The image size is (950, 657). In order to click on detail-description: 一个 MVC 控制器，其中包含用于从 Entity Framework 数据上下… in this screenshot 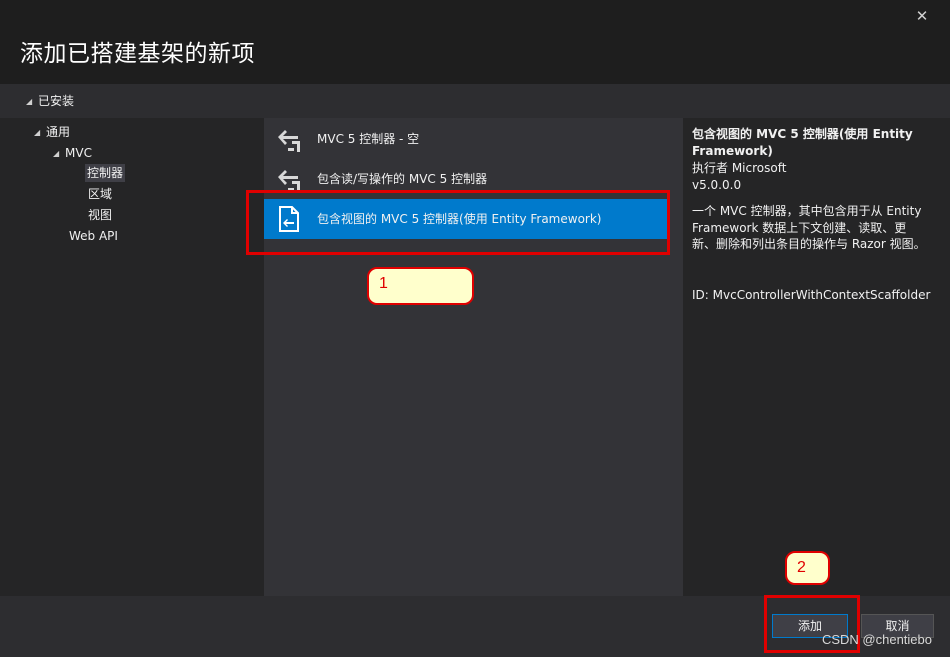, I will do `click(809, 227)`.